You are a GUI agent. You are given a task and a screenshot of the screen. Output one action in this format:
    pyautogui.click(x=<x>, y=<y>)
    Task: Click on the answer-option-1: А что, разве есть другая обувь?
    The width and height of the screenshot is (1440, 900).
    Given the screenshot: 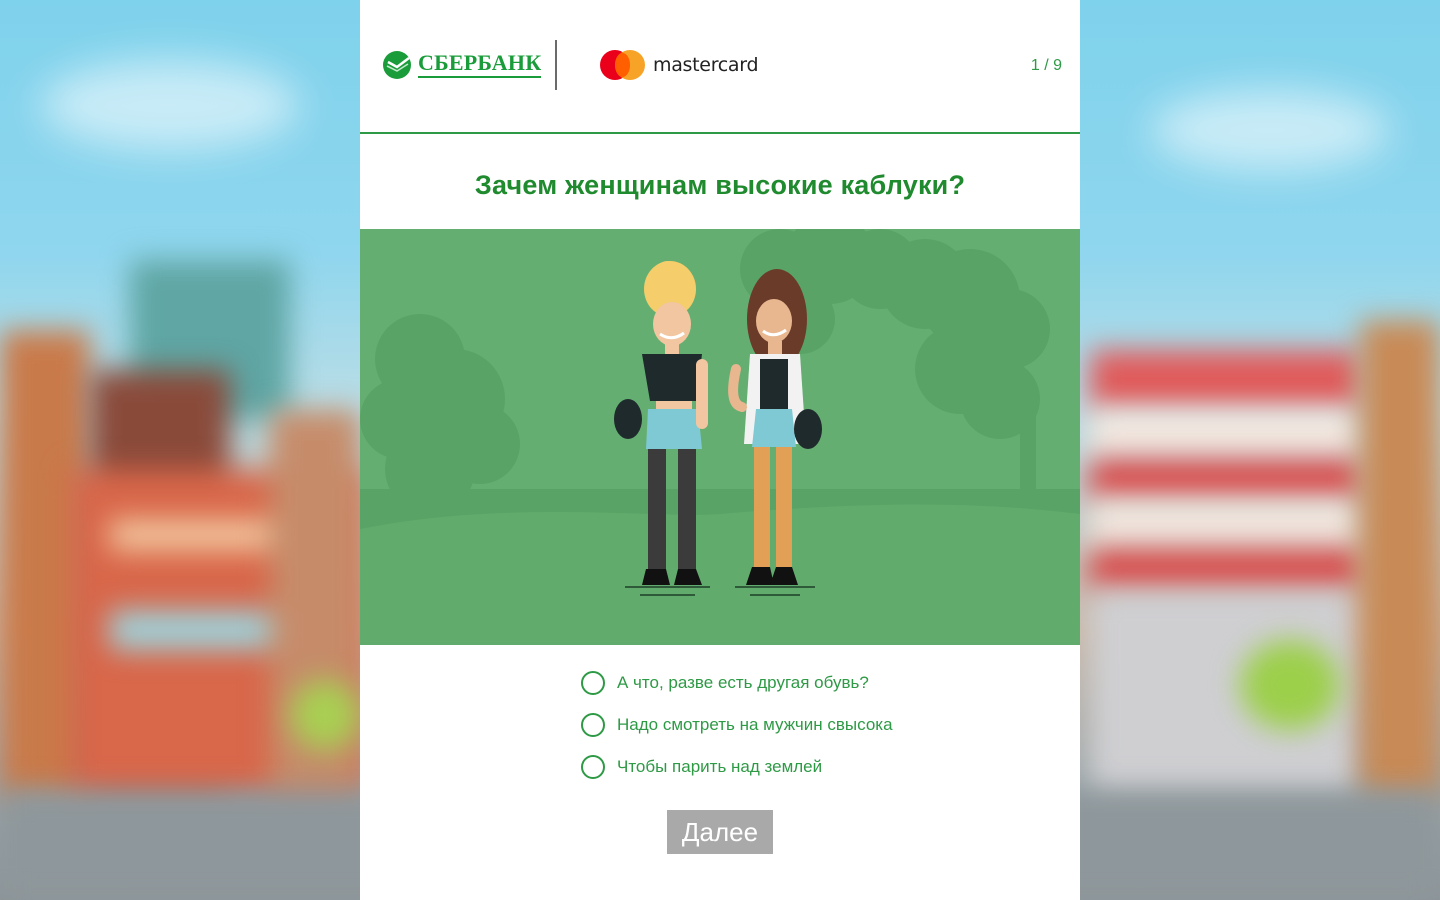 What is the action you would take?
    pyautogui.click(x=737, y=683)
    